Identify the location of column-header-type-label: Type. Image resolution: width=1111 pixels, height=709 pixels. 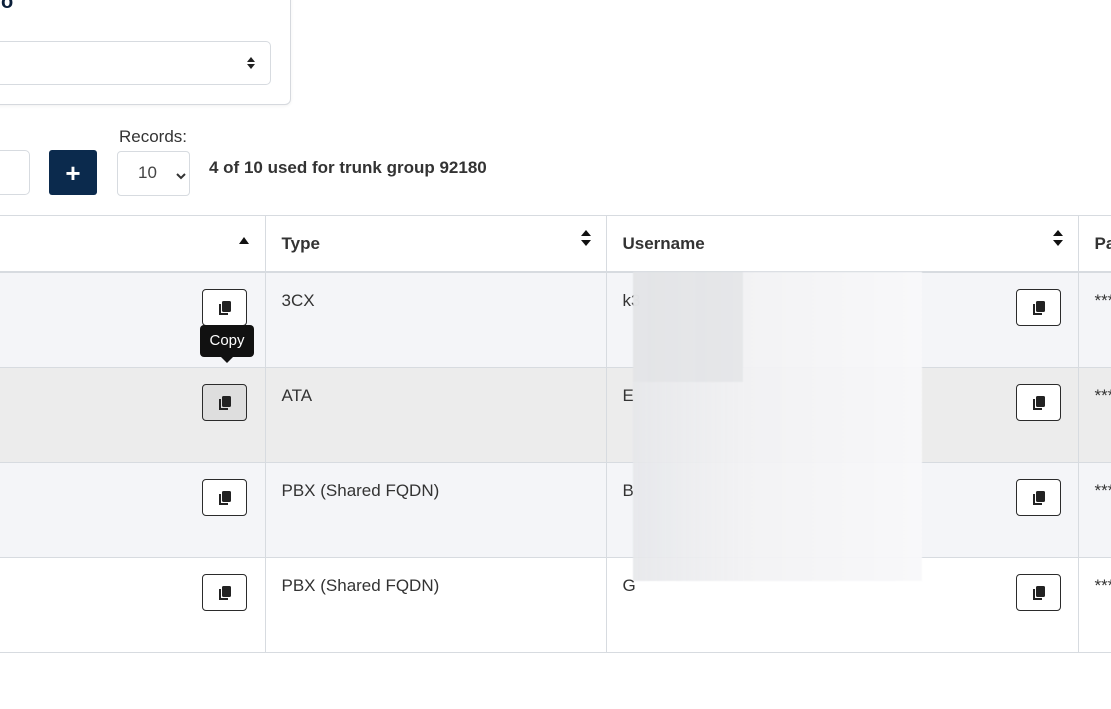
(300, 243).